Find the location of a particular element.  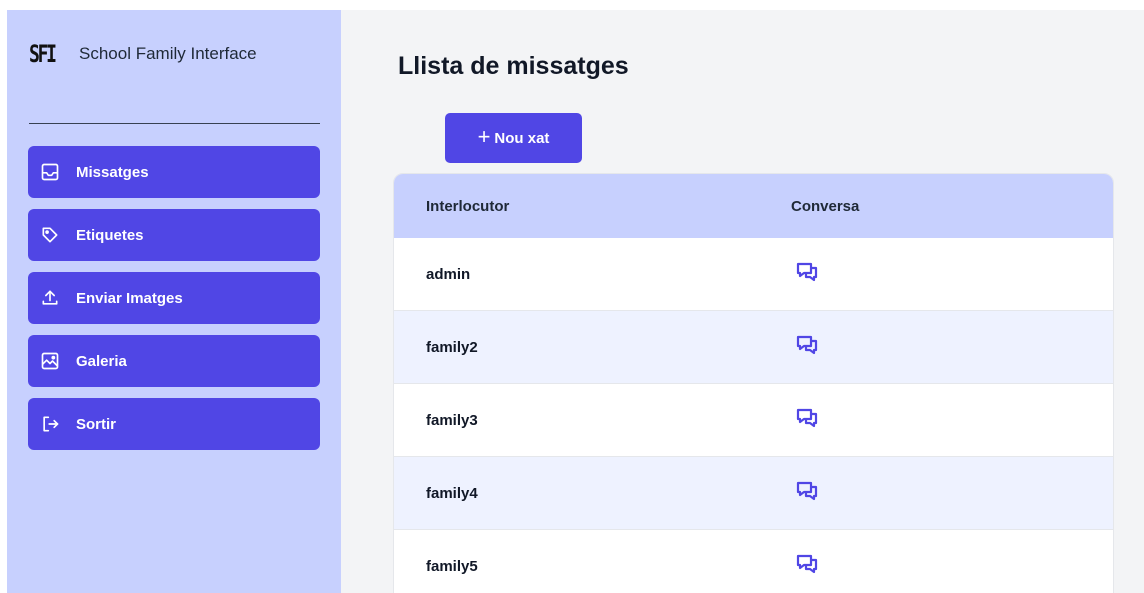

new-chat-button: + Nou xat is located at coordinates (513, 138).